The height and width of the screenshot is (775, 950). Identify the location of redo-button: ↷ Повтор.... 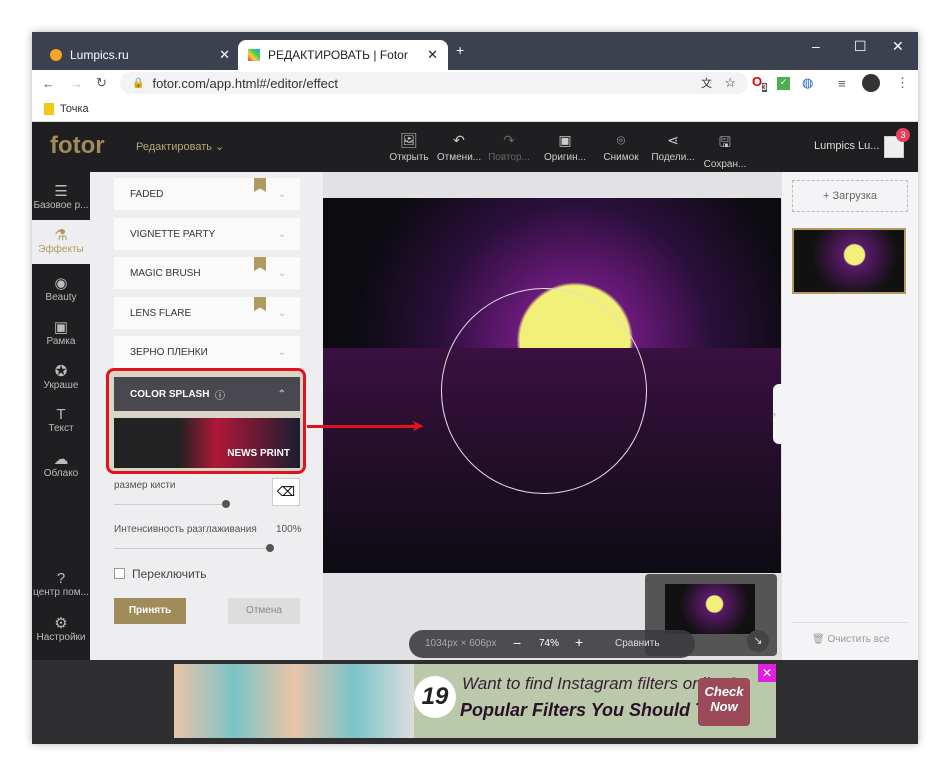
(509, 147).